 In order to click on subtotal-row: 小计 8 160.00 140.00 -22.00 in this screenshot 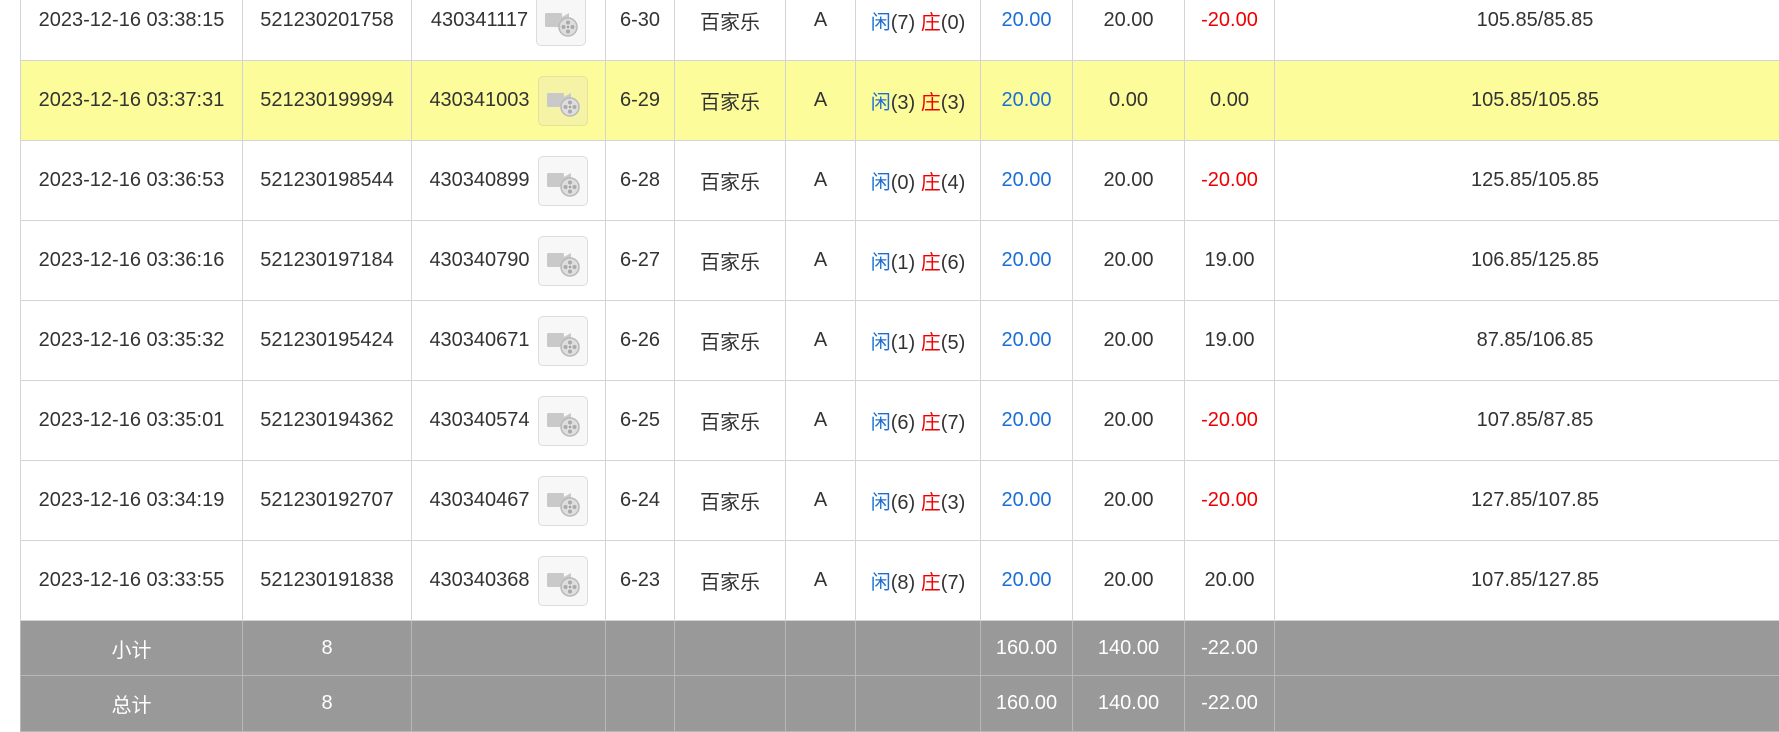, I will do `click(900, 648)`.